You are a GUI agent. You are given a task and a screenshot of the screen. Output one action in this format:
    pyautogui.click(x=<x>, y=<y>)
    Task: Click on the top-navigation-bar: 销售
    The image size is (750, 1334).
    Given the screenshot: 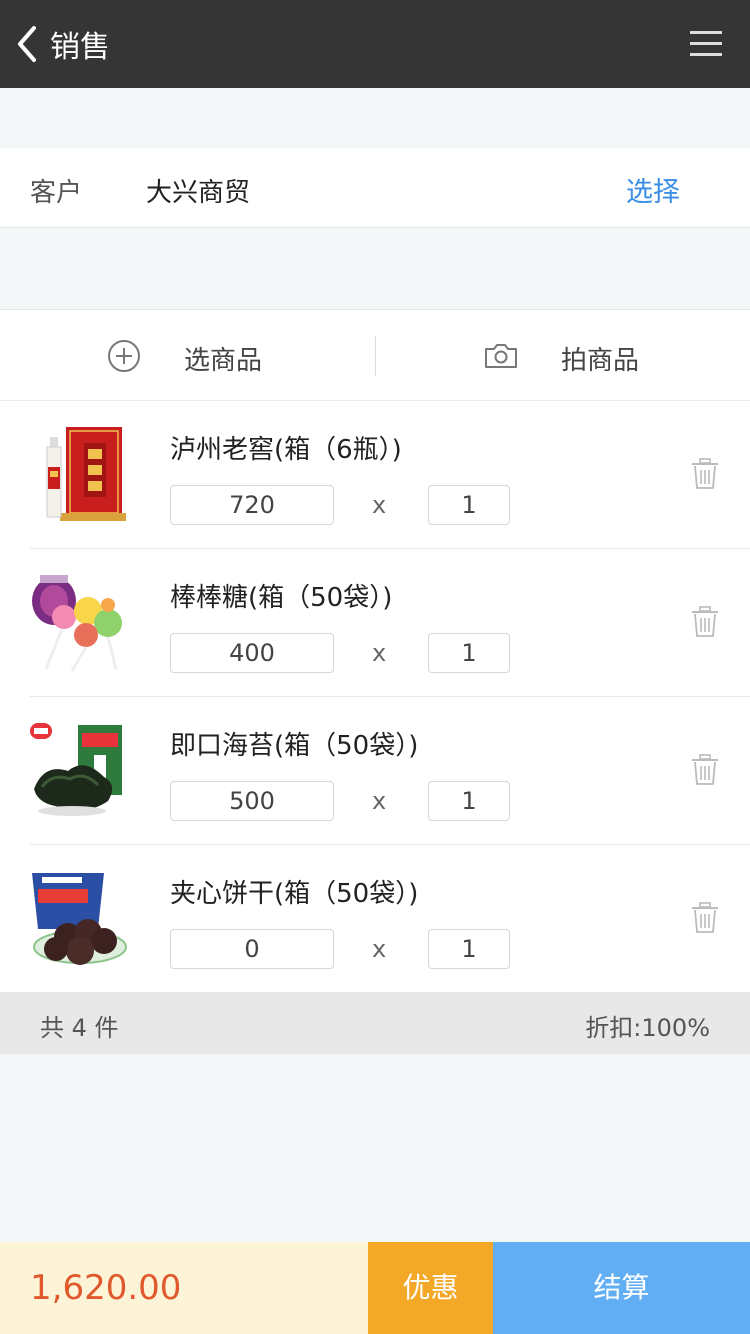 What is the action you would take?
    pyautogui.click(x=375, y=44)
    